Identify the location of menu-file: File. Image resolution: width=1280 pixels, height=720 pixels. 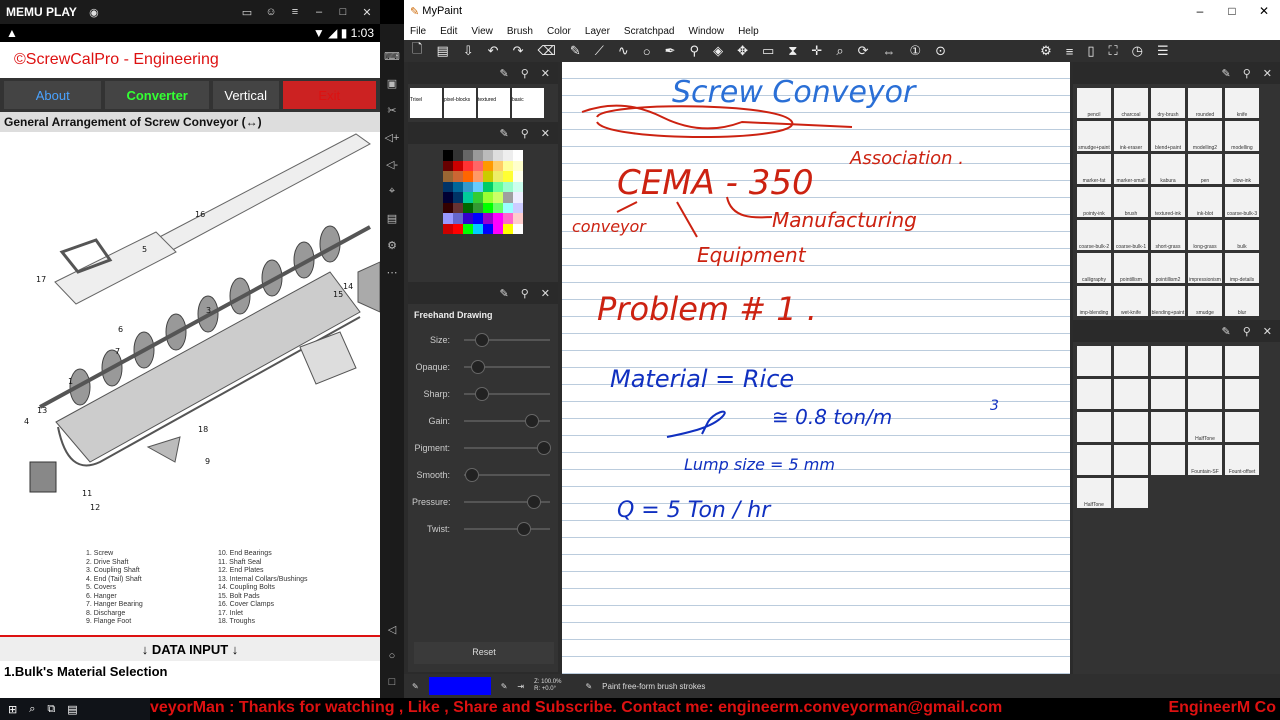
(418, 31).